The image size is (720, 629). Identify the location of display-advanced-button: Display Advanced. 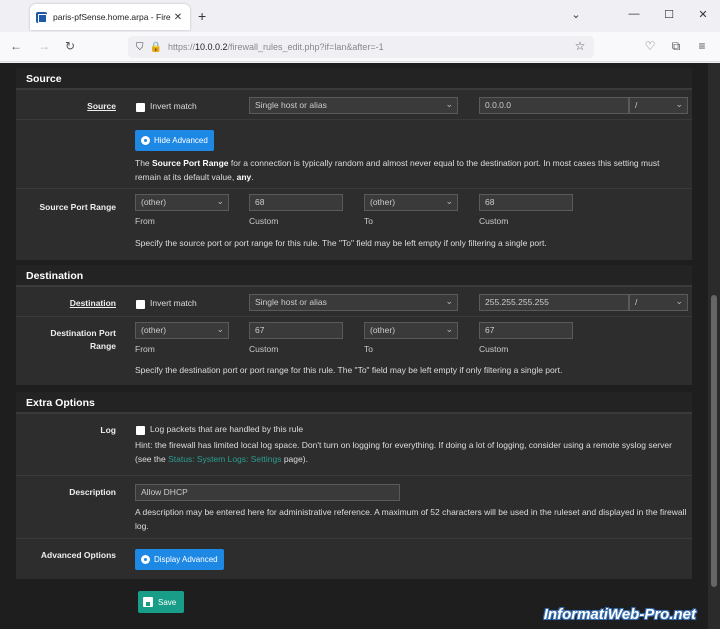
(179, 559).